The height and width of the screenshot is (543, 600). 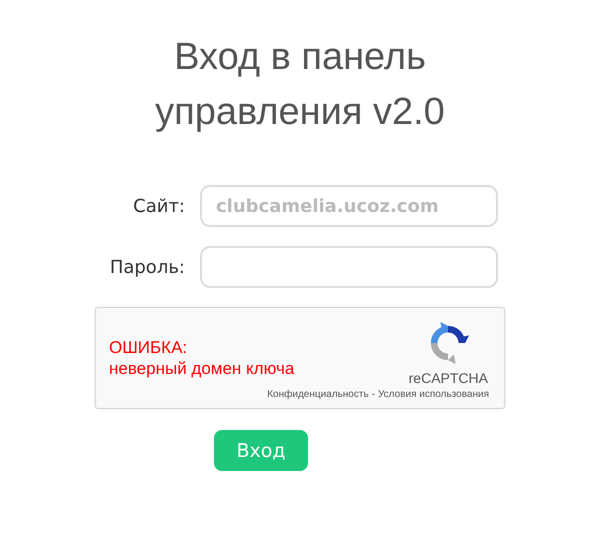 I want to click on field-label: Сайт:, so click(x=159, y=206).